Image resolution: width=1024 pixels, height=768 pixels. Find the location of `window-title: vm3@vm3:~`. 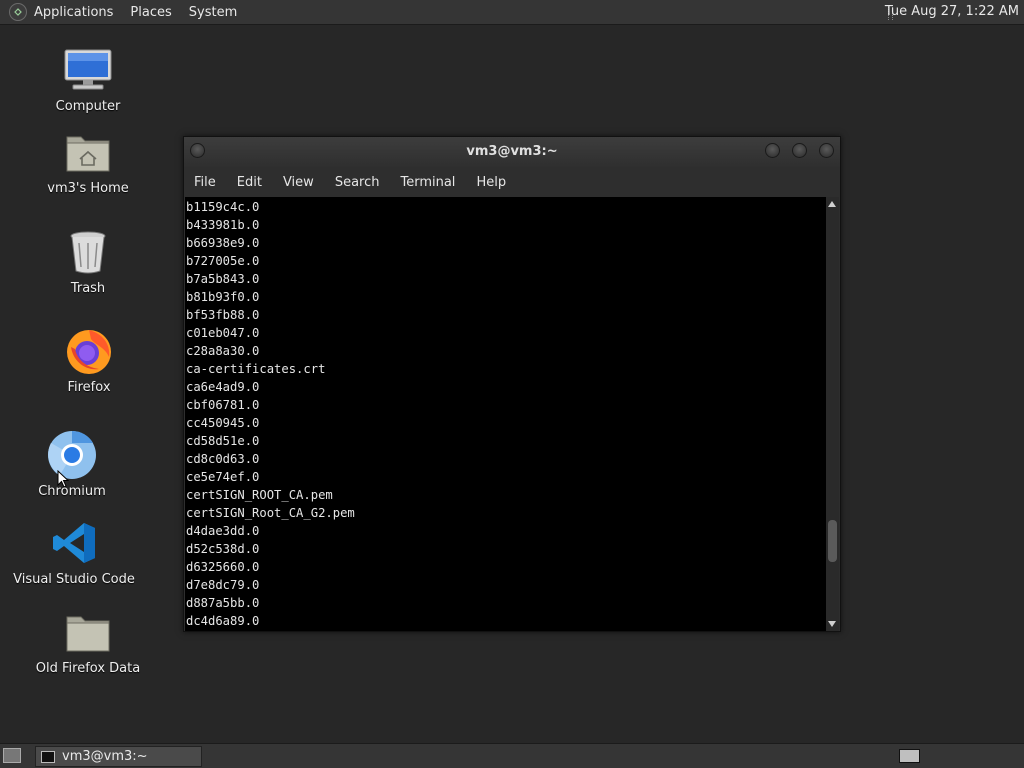

window-title: vm3@vm3:~ is located at coordinates (512, 151).